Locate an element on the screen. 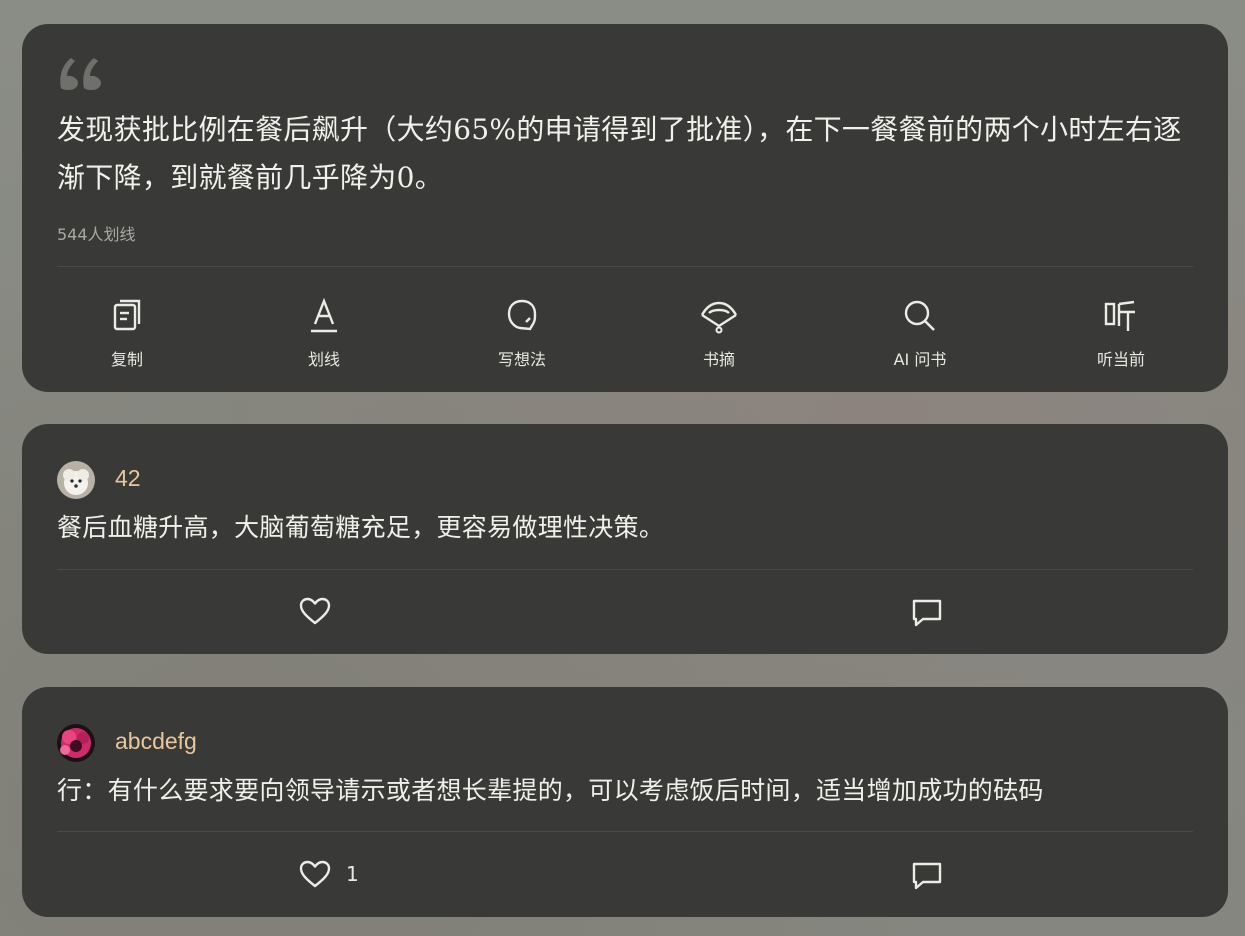 Image resolution: width=1245 pixels, height=936 pixels. dog-avatar-icon is located at coordinates (76, 480).